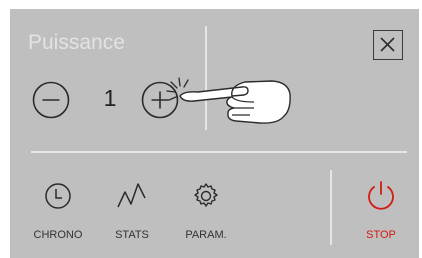 The height and width of the screenshot is (258, 422). I want to click on vertical-divider-bottom, so click(331, 207).